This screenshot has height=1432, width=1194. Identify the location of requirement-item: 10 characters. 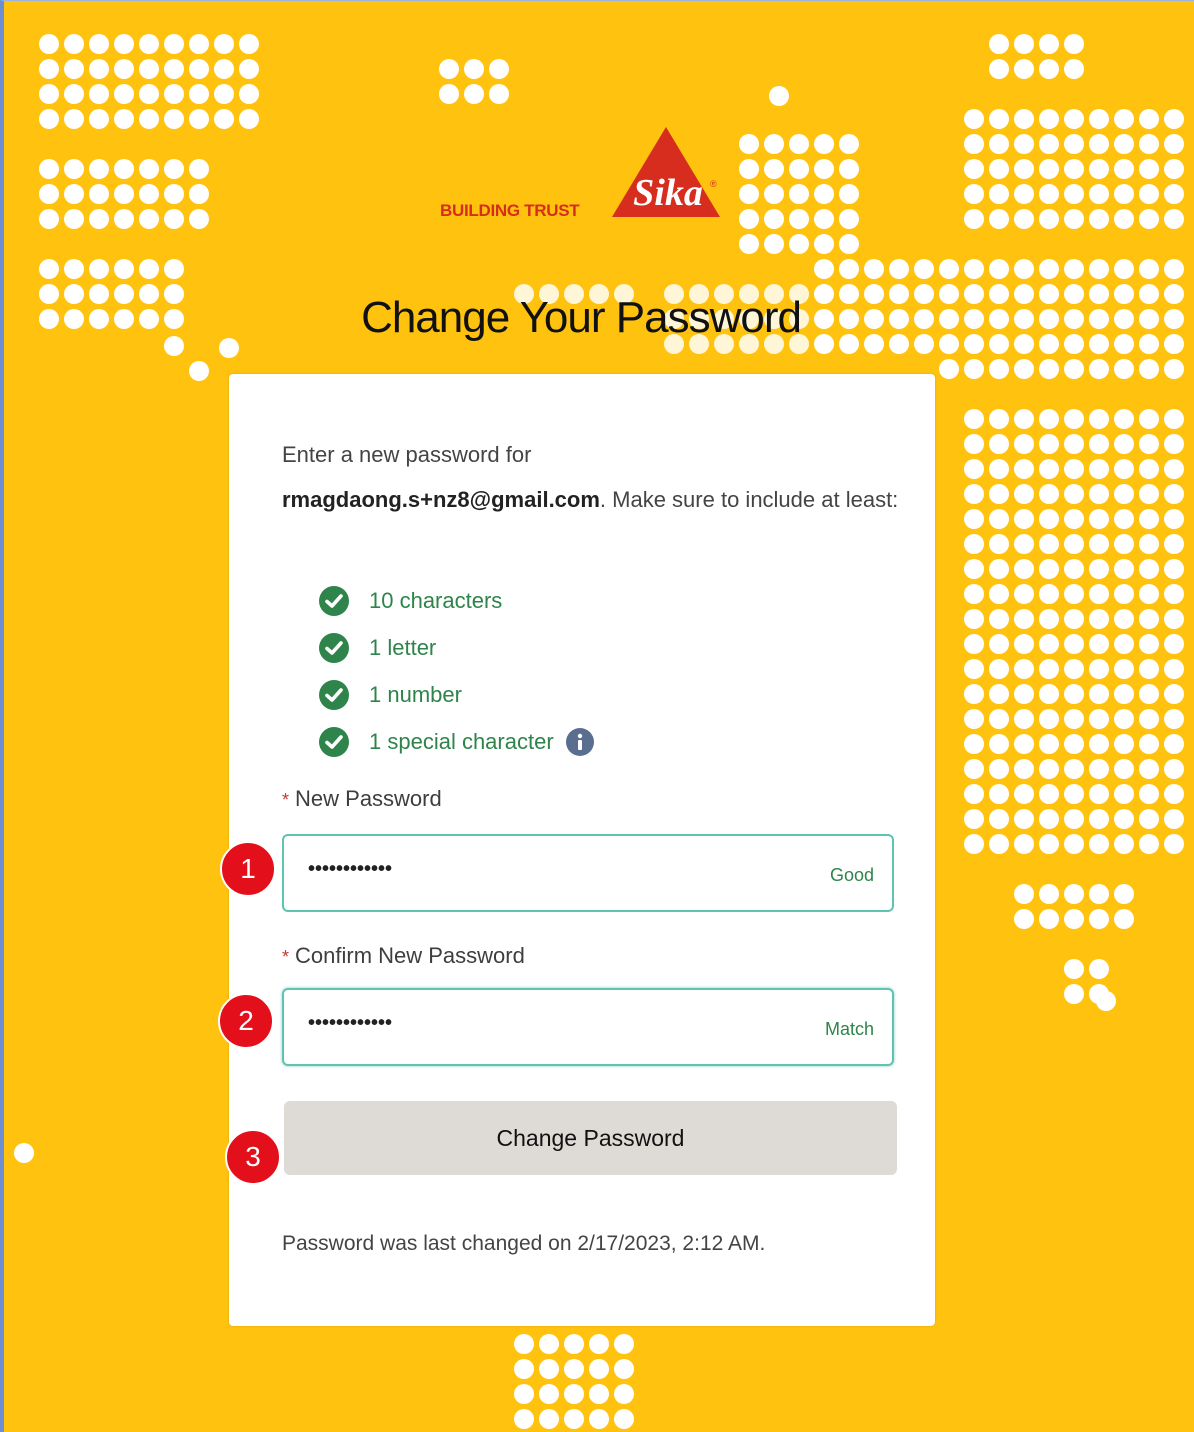
(456, 600).